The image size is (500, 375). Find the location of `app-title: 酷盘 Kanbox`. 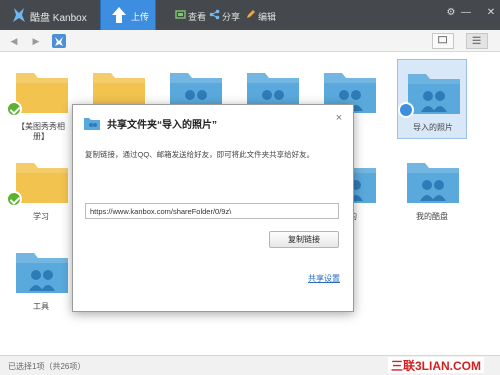

app-title: 酷盘 Kanbox is located at coordinates (58, 18).